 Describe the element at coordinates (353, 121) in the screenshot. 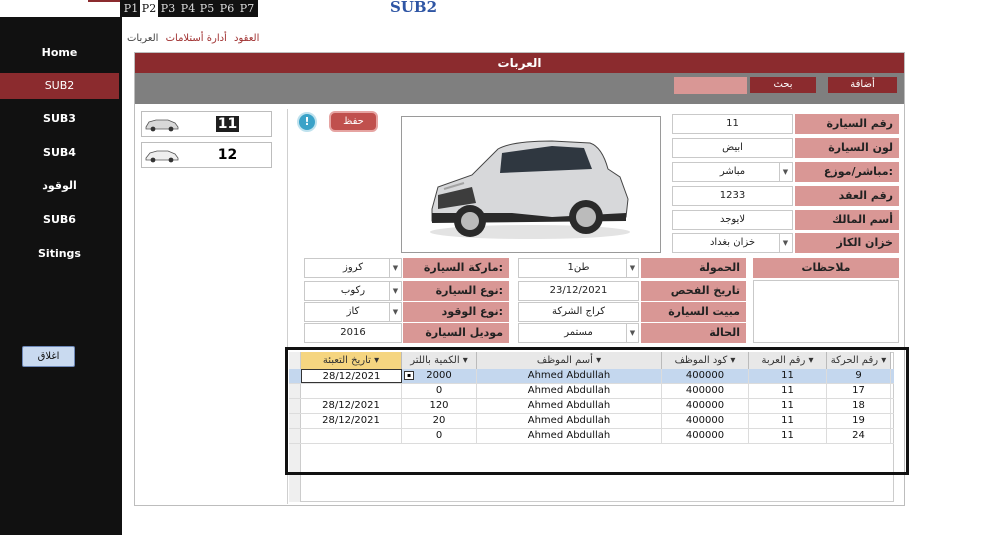

I see `save-button: حفظ` at that location.